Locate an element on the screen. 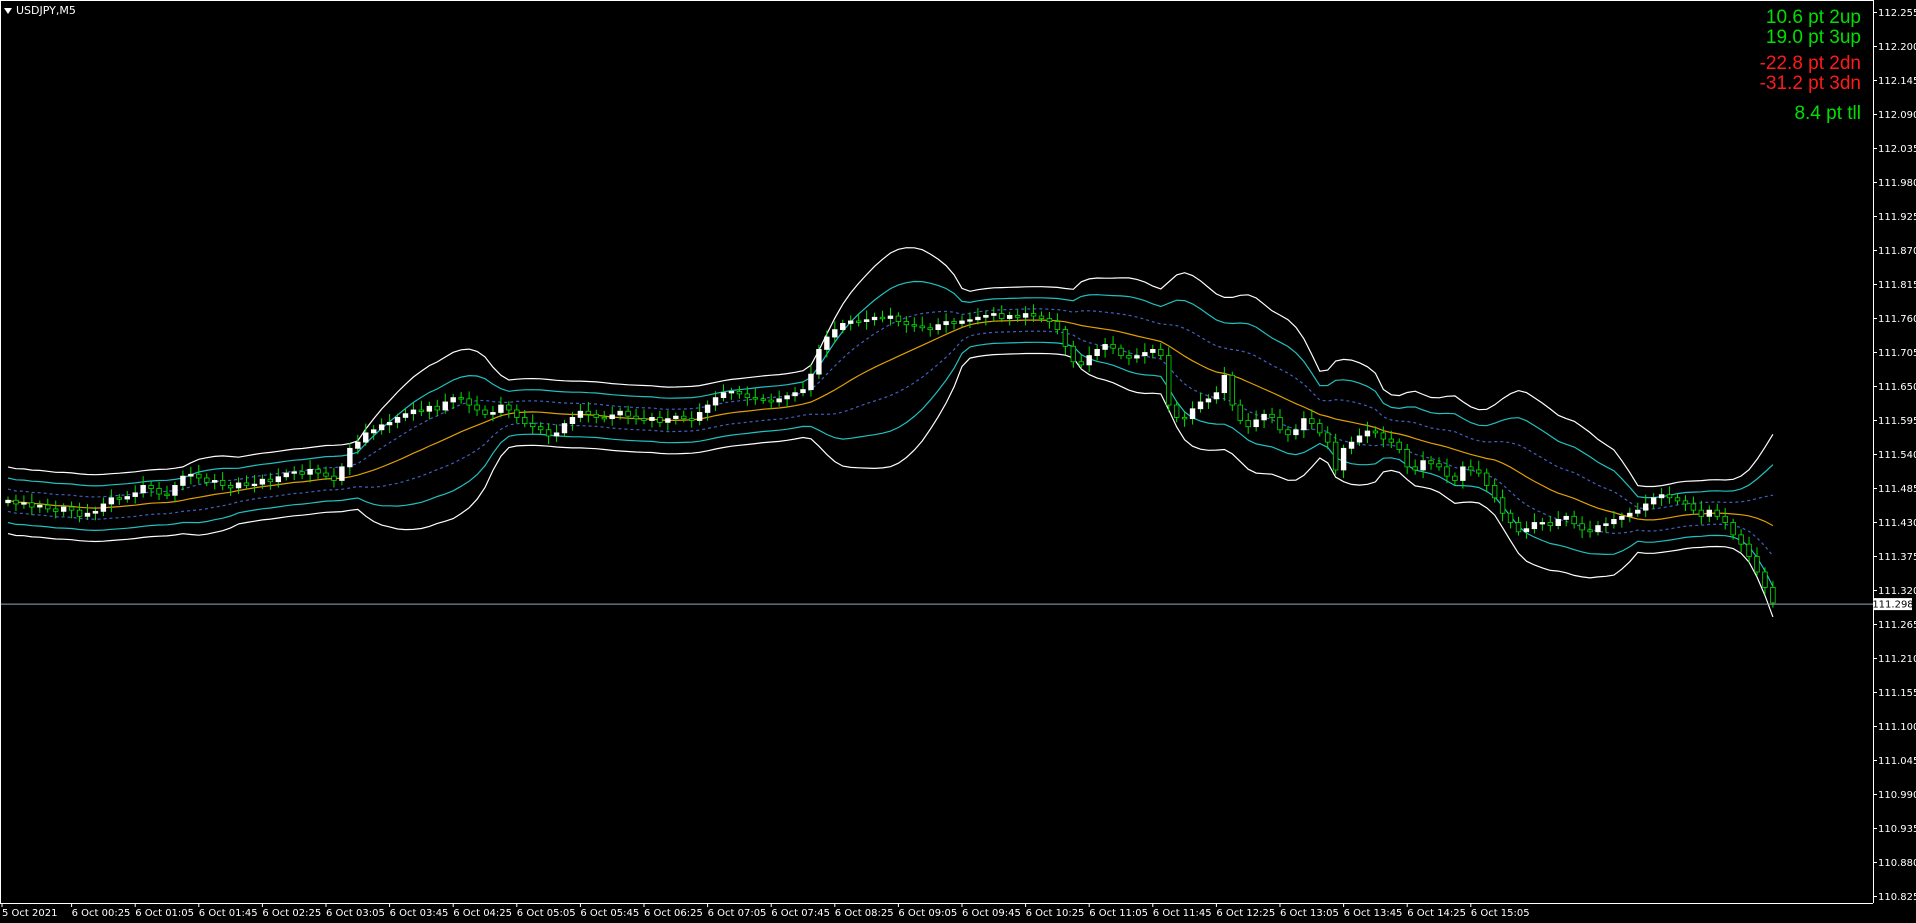  x-tick-label: 6 Oct 15:05 is located at coordinates (1500, 913).